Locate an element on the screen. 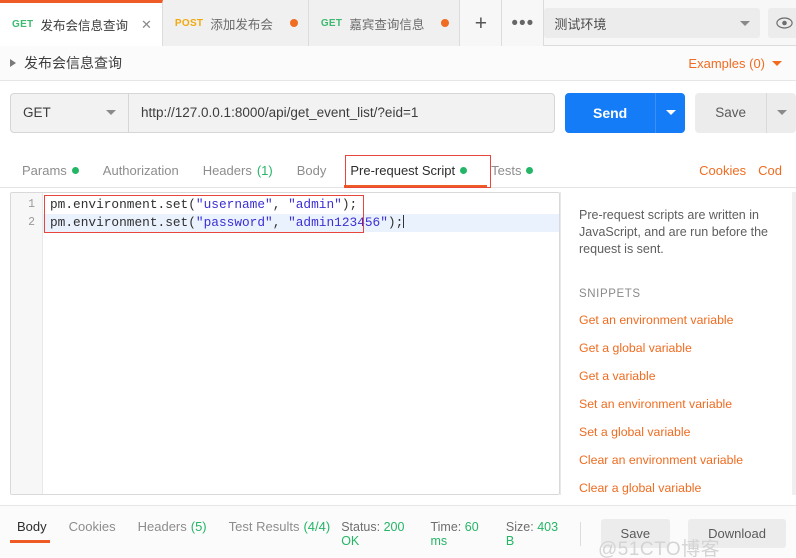 This screenshot has height=558, width=796. tab-count: (1) is located at coordinates (264, 170).